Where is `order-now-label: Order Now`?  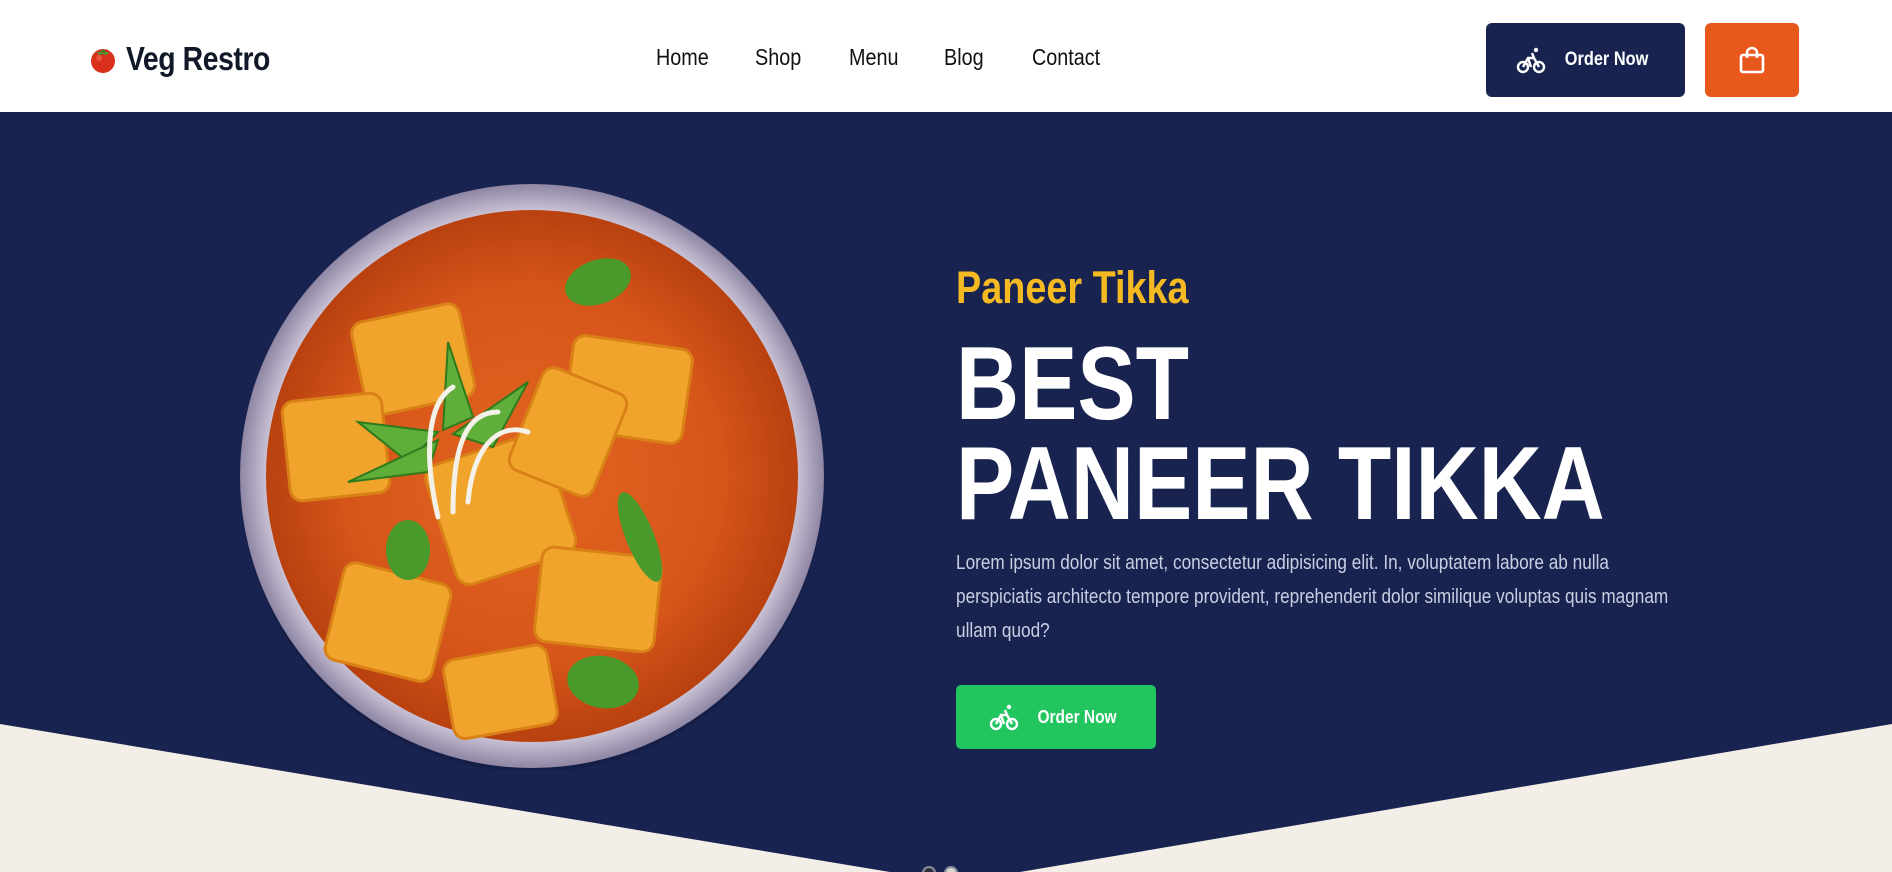
order-now-label: Order Now is located at coordinates (1606, 59).